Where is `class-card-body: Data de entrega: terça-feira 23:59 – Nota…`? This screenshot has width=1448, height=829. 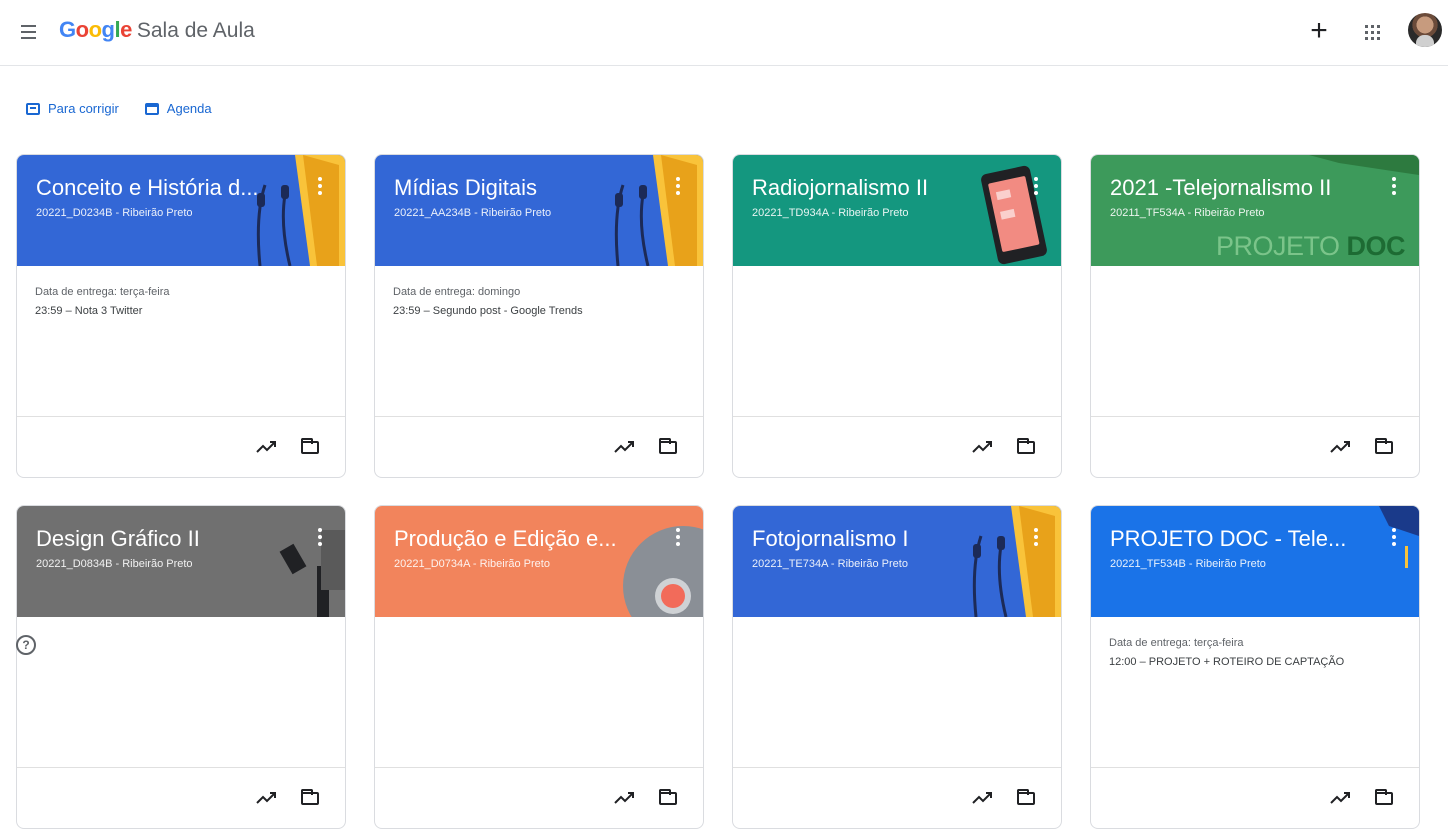
class-card-body: Data de entrega: terça-feira 23:59 – Nota… is located at coordinates (181, 341).